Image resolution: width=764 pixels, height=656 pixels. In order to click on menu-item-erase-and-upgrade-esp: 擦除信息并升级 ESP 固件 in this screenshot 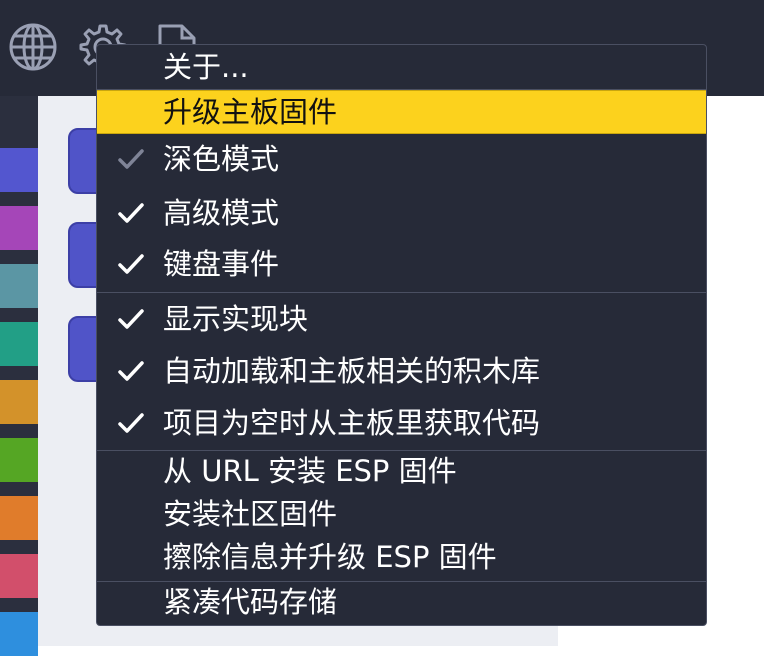, I will do `click(401, 557)`.